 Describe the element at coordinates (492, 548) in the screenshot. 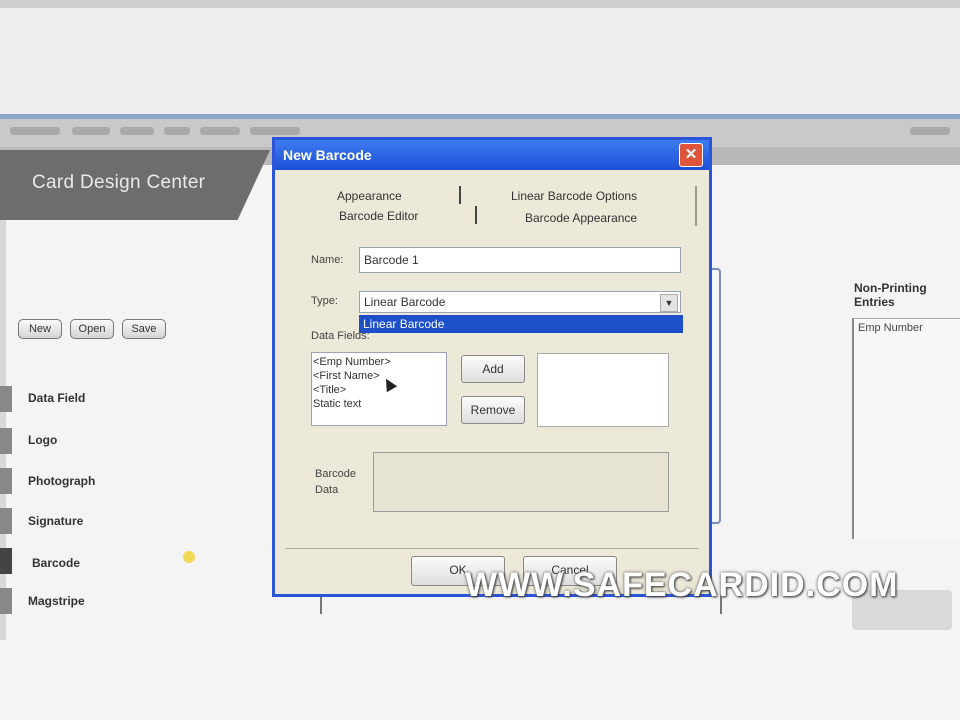

I see `dialog-divider` at that location.